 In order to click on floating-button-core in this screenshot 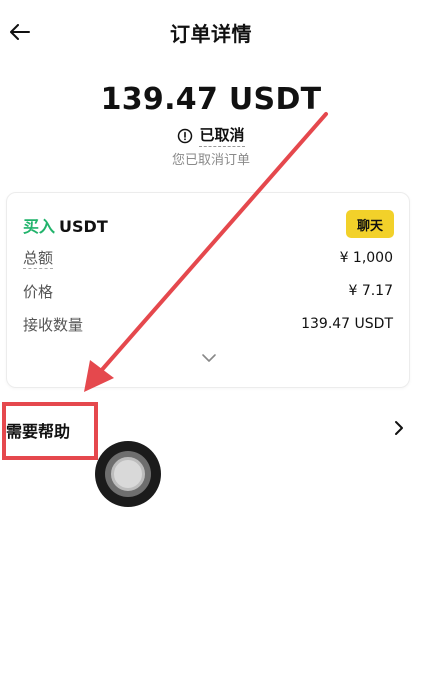, I will do `click(128, 474)`.